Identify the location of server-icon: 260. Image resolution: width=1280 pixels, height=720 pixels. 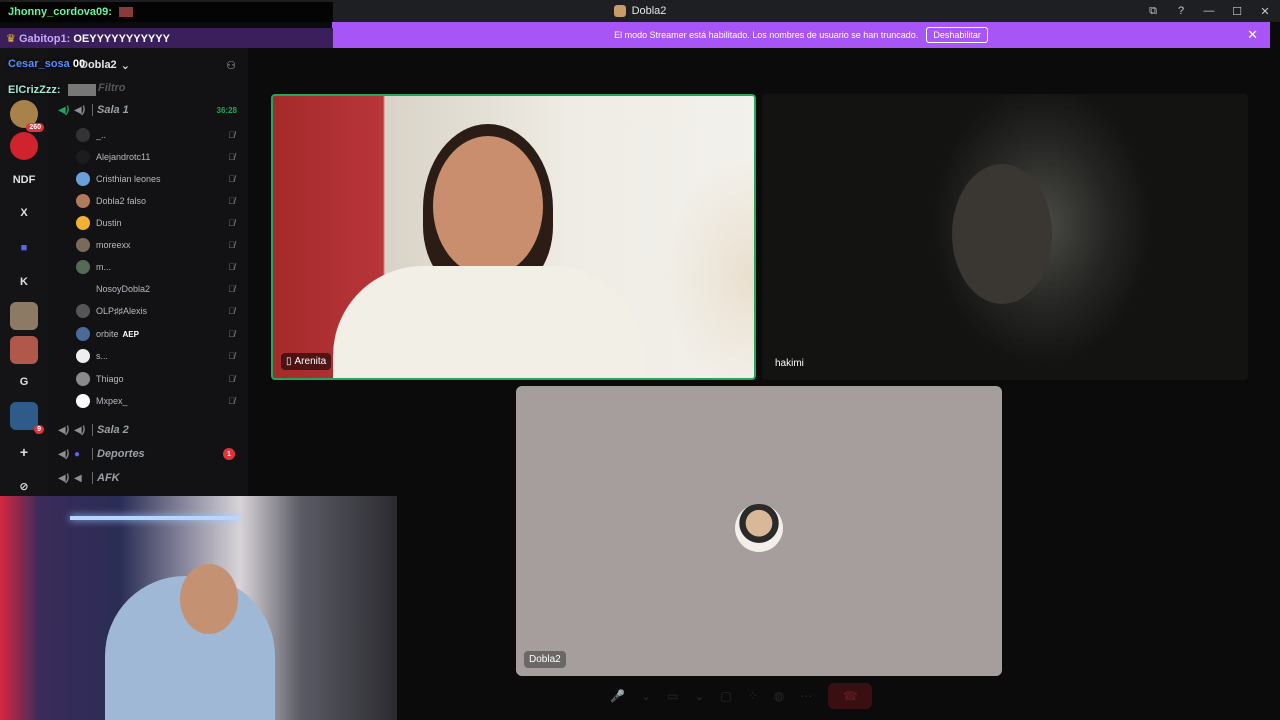
(27, 116).